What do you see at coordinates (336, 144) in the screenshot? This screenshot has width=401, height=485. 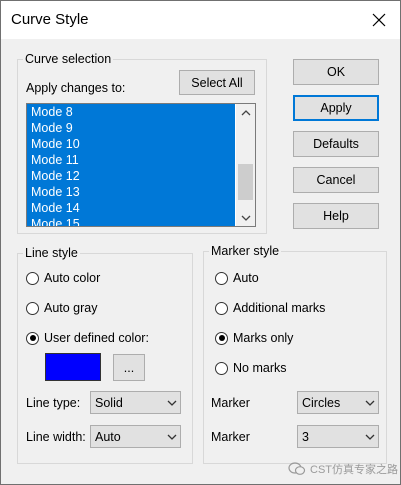 I see `defaults-button: Defaults` at bounding box center [336, 144].